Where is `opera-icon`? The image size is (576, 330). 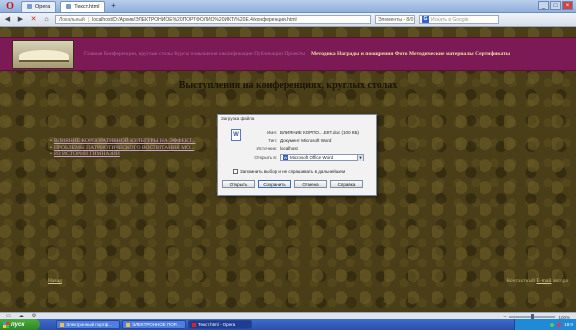
opera-icon is located at coordinates (194, 324).